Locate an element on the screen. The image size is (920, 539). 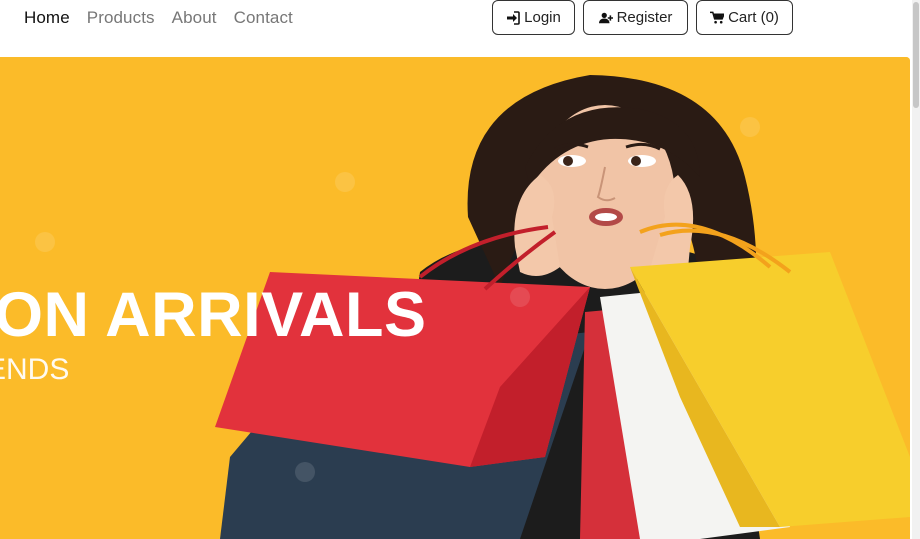
nav-link-home: Home is located at coordinates (47, 18).